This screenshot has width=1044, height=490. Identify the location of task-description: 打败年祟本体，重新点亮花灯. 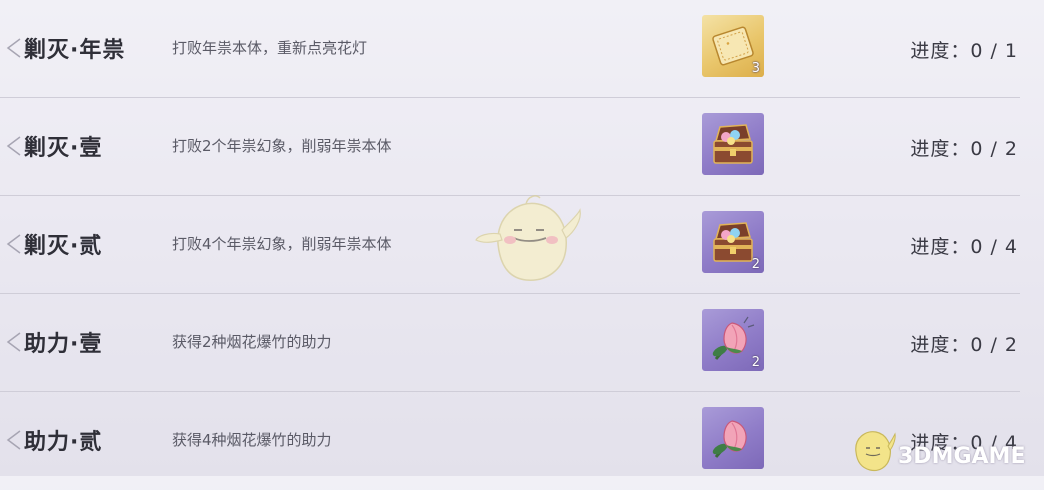
(270, 48).